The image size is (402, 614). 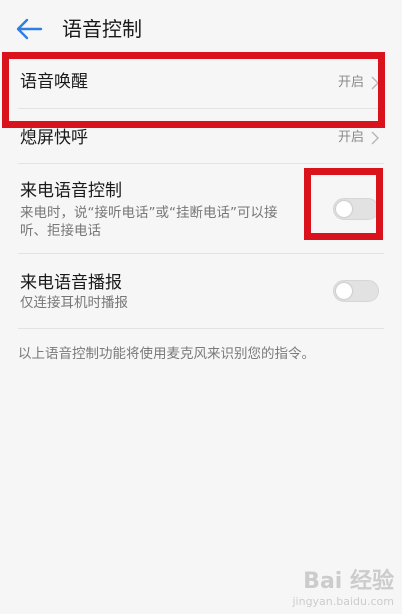 I want to click on call-voice-control-label: 来电语音控制, so click(x=71, y=191).